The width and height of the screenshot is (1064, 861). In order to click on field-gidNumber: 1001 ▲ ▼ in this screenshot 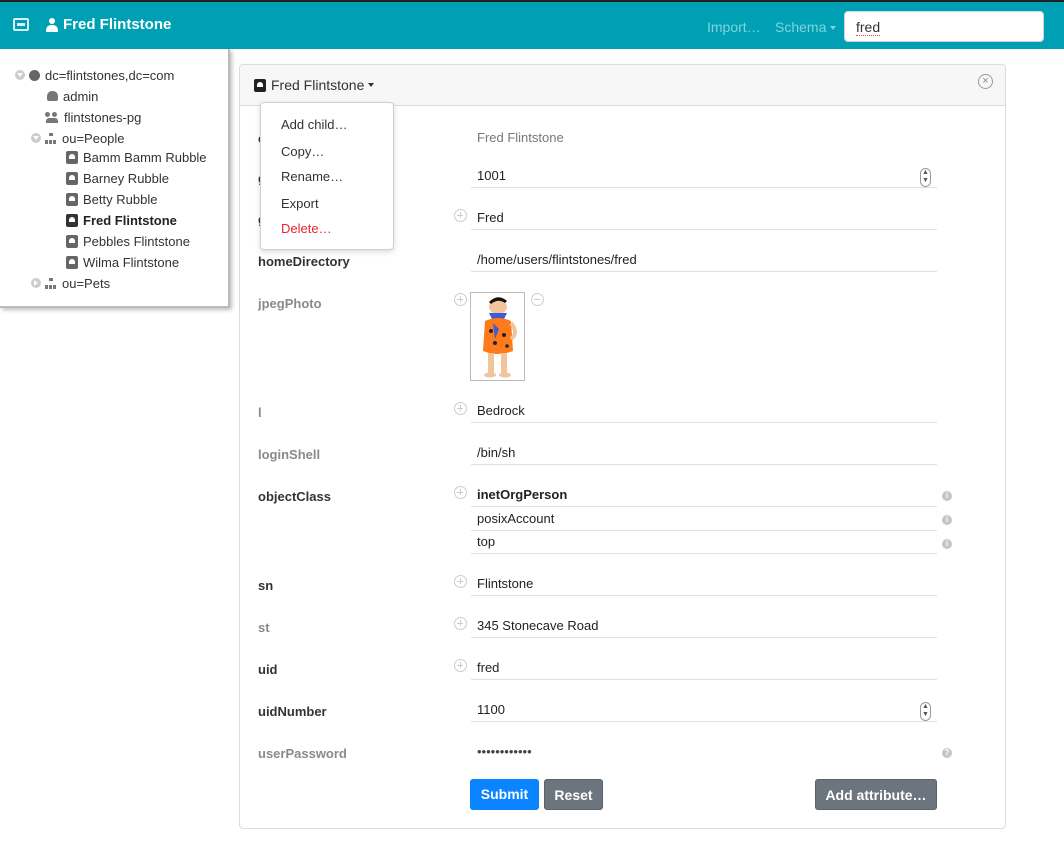, I will do `click(704, 177)`.